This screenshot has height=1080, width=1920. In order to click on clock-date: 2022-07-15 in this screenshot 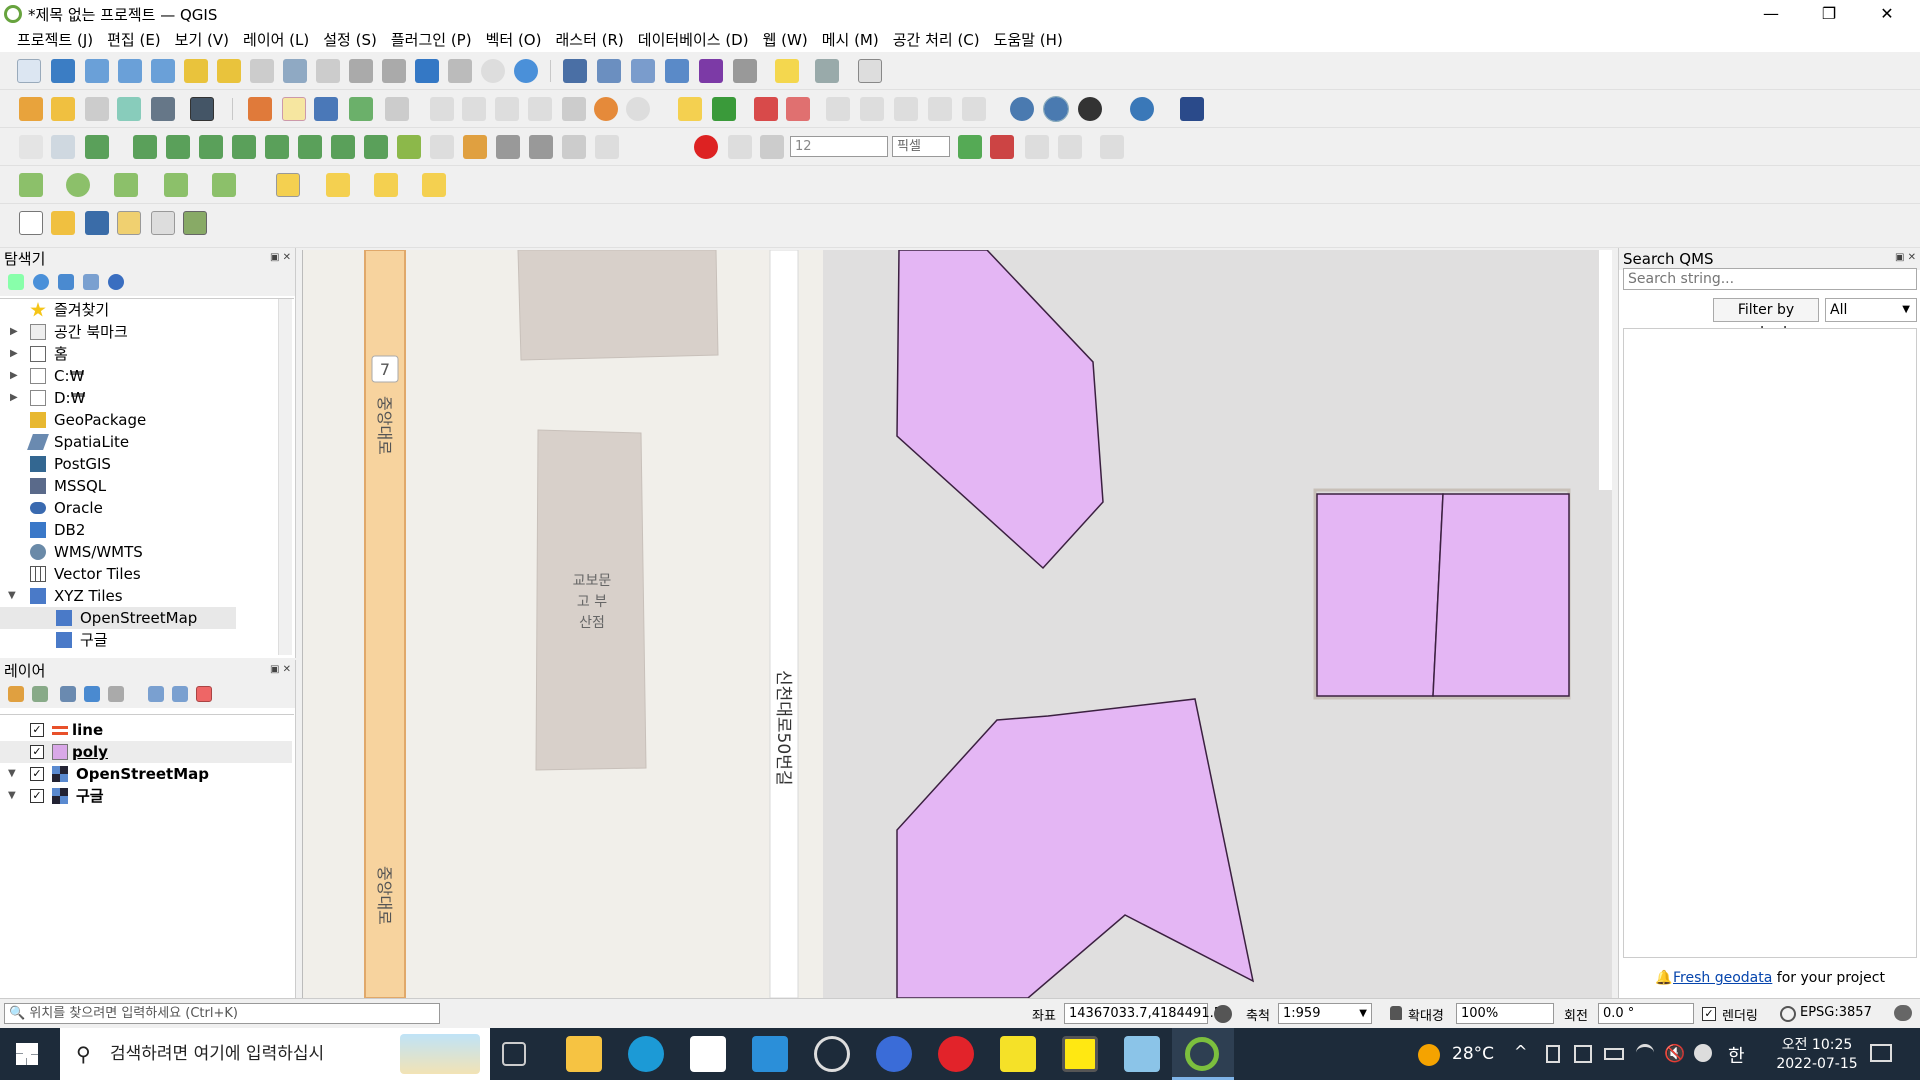, I will do `click(1817, 1064)`.